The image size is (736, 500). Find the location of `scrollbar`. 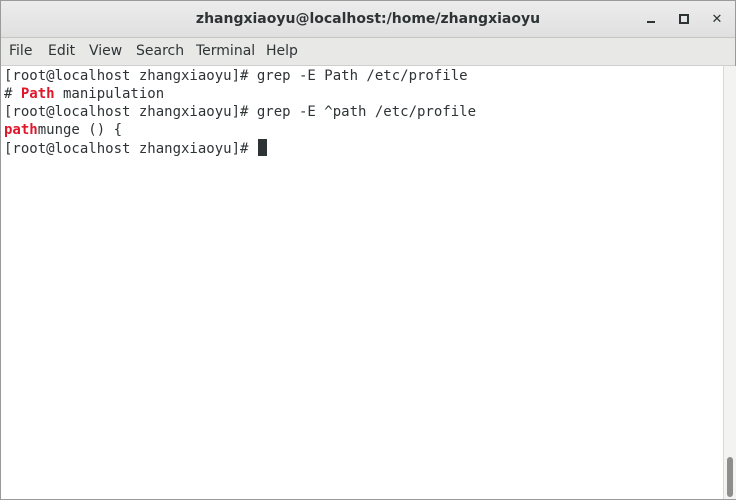

scrollbar is located at coordinates (729, 282).